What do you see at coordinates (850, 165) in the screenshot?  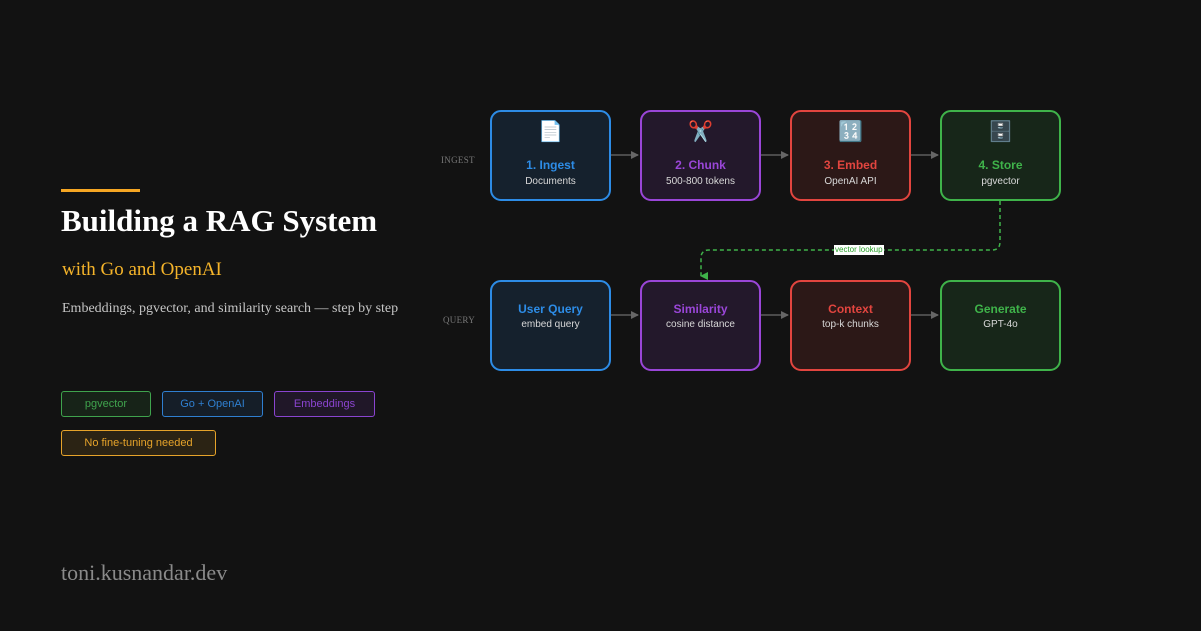 I see `node-title: 3. Embed` at bounding box center [850, 165].